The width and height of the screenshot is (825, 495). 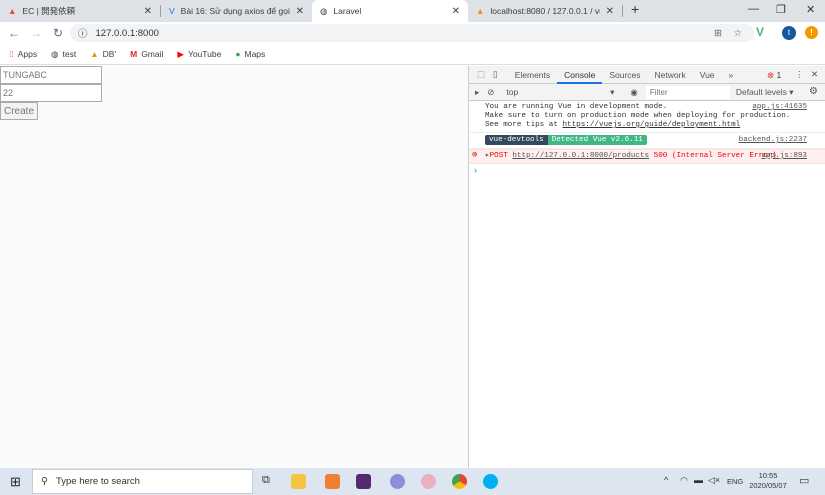 I want to click on maps-pin-icon: ●, so click(x=238, y=54).